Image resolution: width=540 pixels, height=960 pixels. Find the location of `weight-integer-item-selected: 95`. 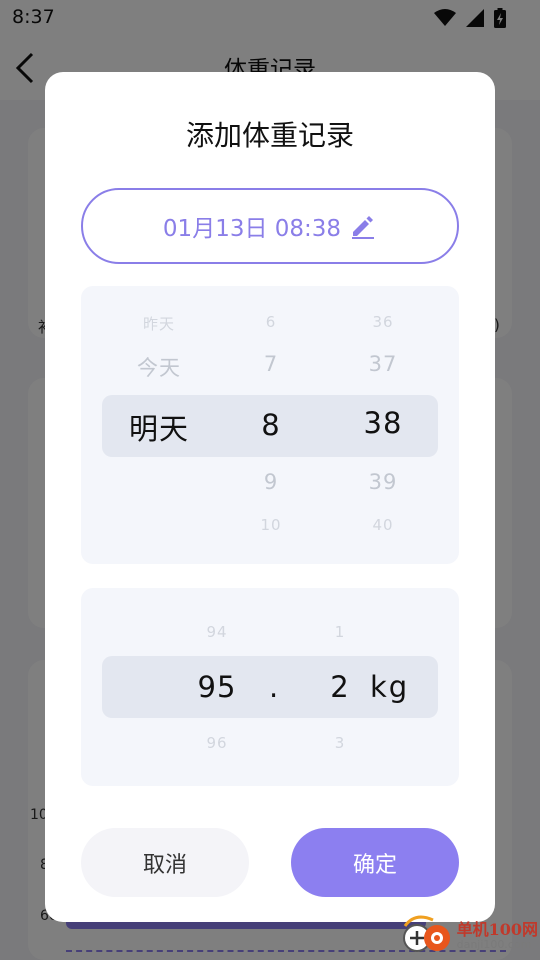

weight-integer-item-selected: 95 is located at coordinates (217, 687).